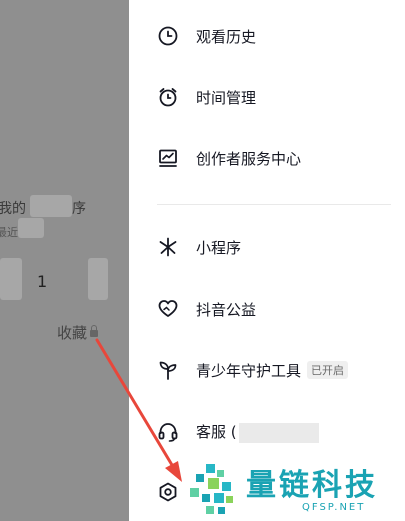 The width and height of the screenshot is (405, 521). What do you see at coordinates (226, 97) in the screenshot?
I see `menu-item-label: 时间管理` at bounding box center [226, 97].